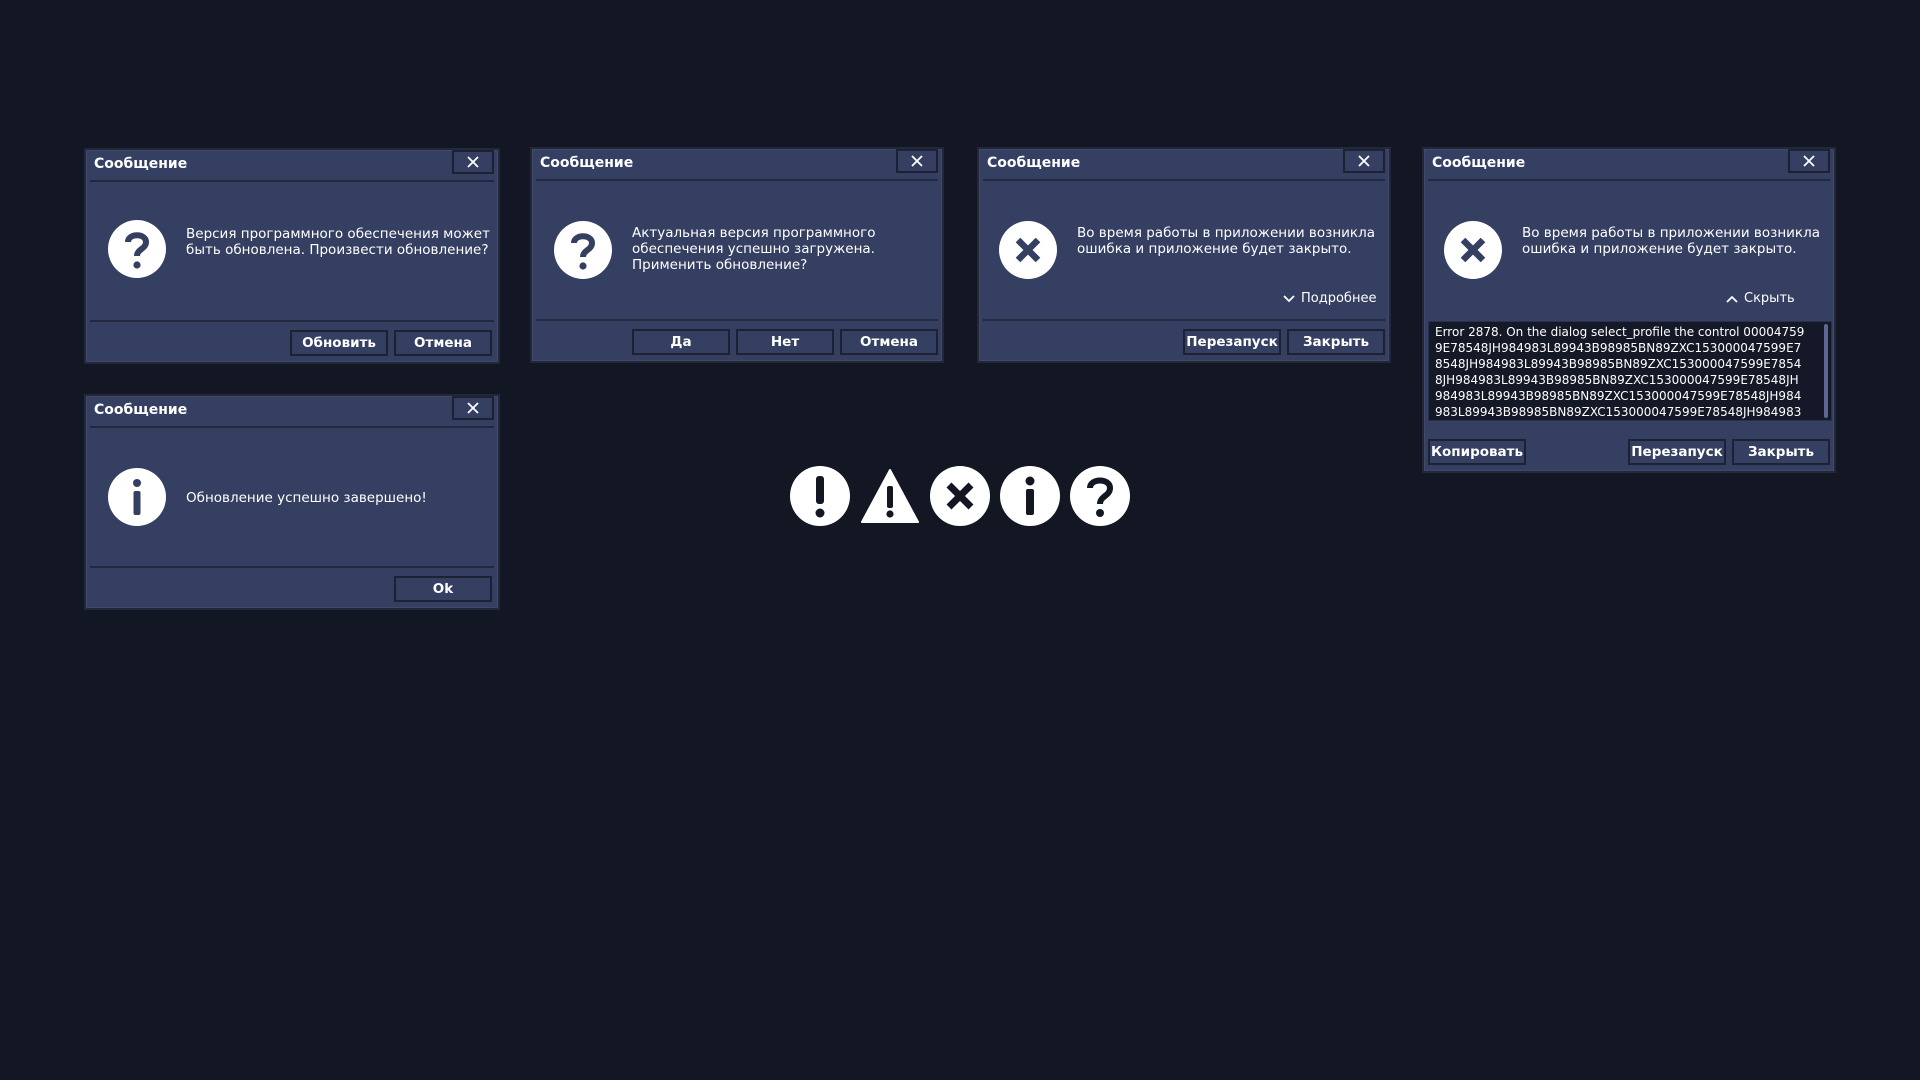 This screenshot has height=1080, width=1920. What do you see at coordinates (681, 342) in the screenshot?
I see `yes-button: Да` at bounding box center [681, 342].